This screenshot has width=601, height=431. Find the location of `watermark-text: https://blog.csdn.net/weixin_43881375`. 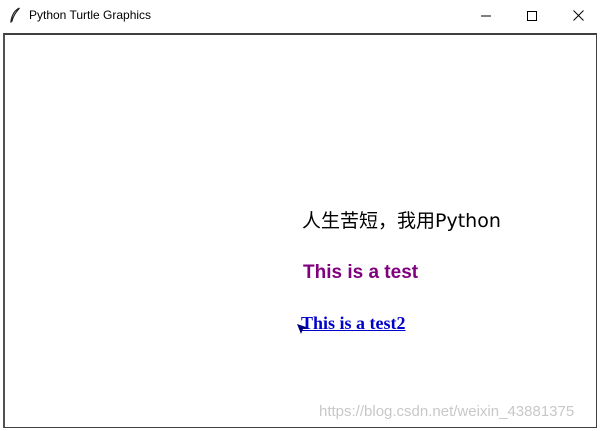

watermark-text: https://blog.csdn.net/weixin_43881375 is located at coordinates (447, 411).